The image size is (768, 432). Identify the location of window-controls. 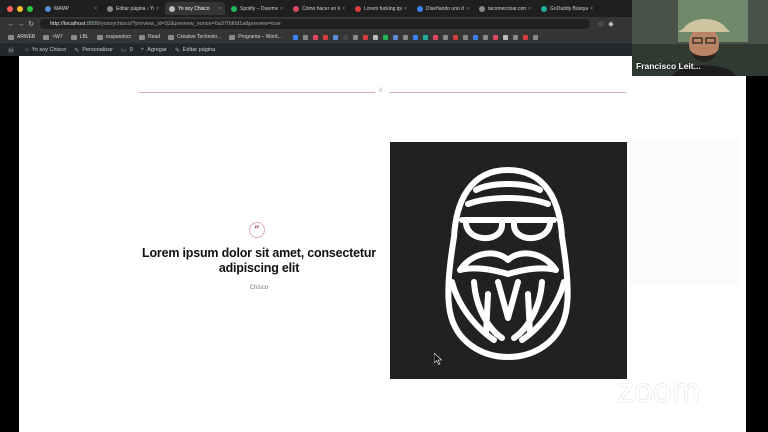
(20, 8).